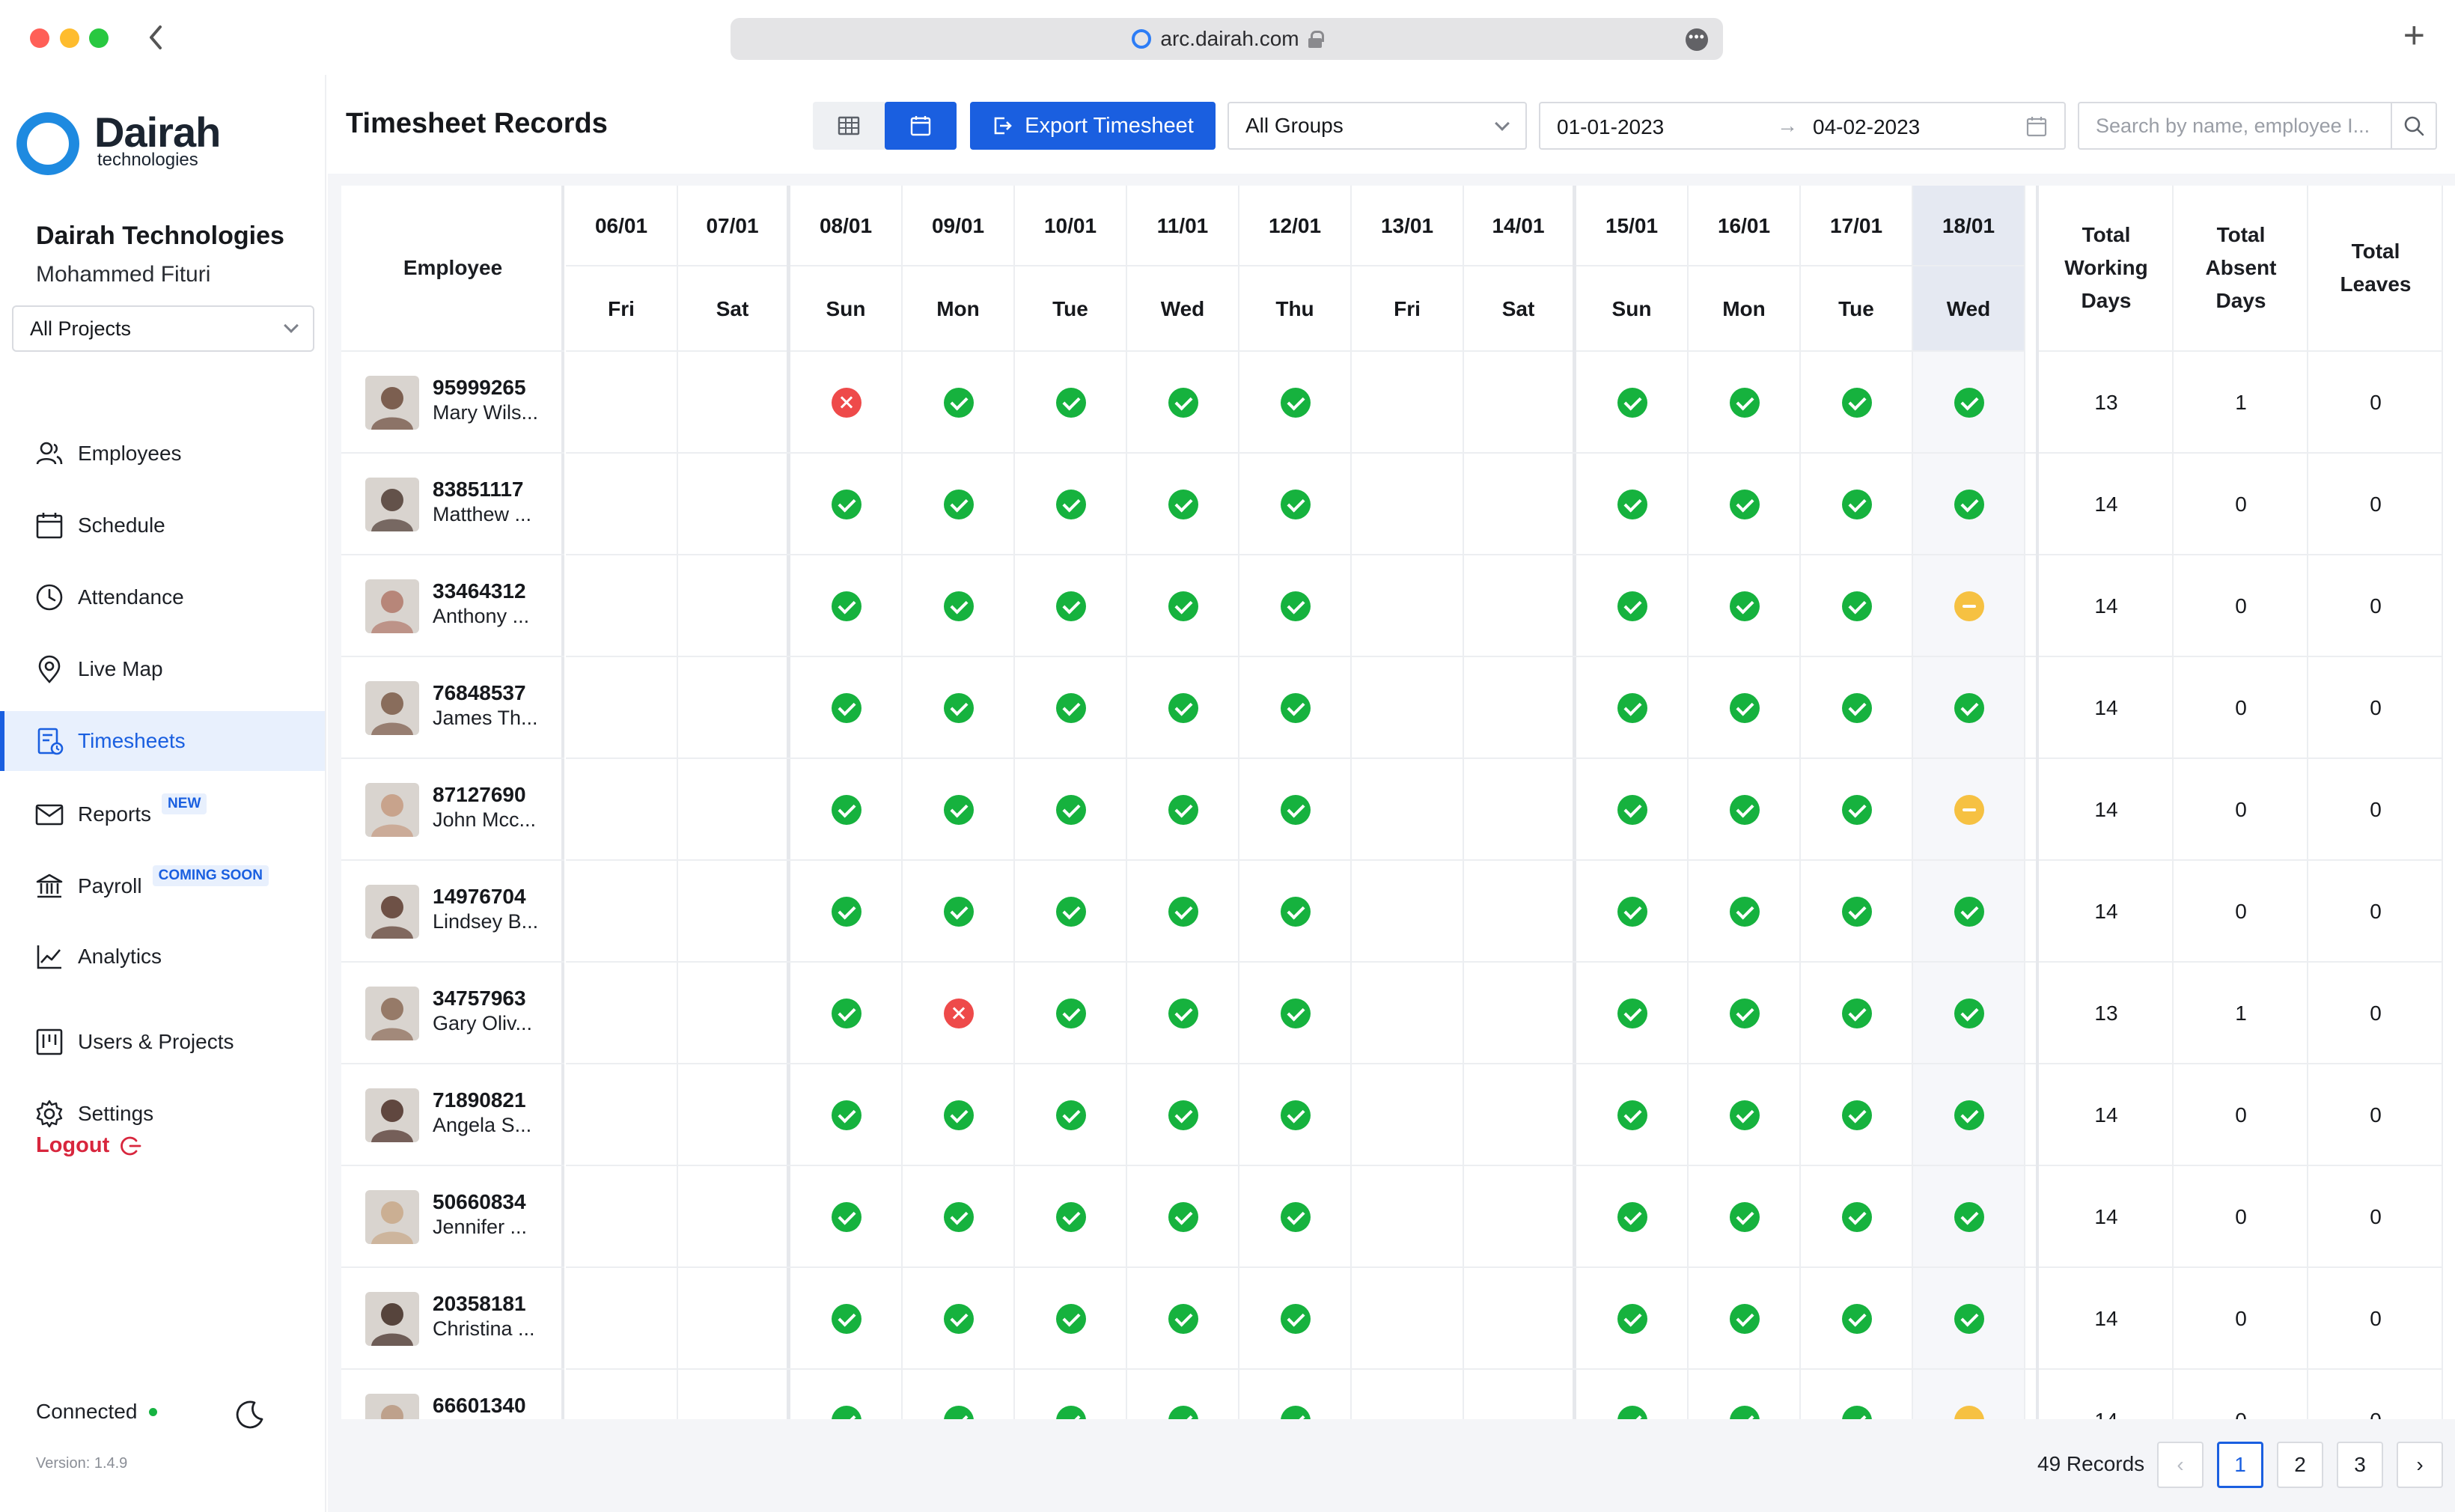 The image size is (2455, 1512). Describe the element at coordinates (162, 526) in the screenshot. I see `sidebar-item-schedule: Schedule` at that location.